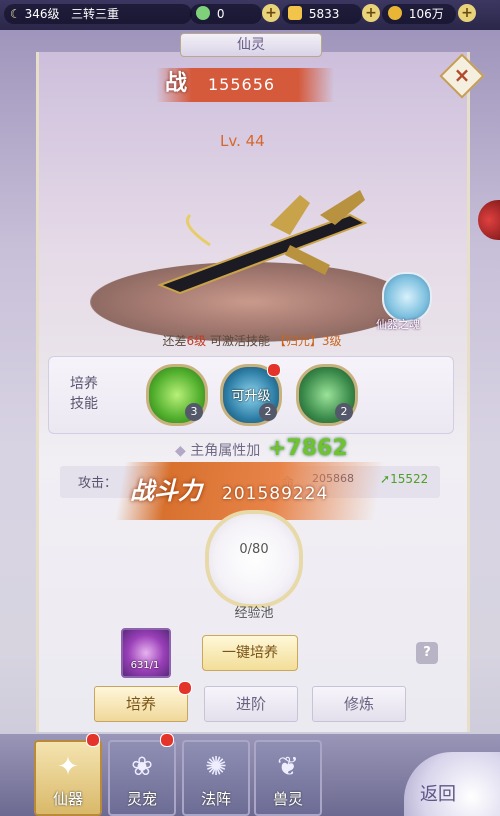 This screenshot has width=500, height=816. Describe the element at coordinates (203, 13) in the screenshot. I see `jade-icon` at that location.